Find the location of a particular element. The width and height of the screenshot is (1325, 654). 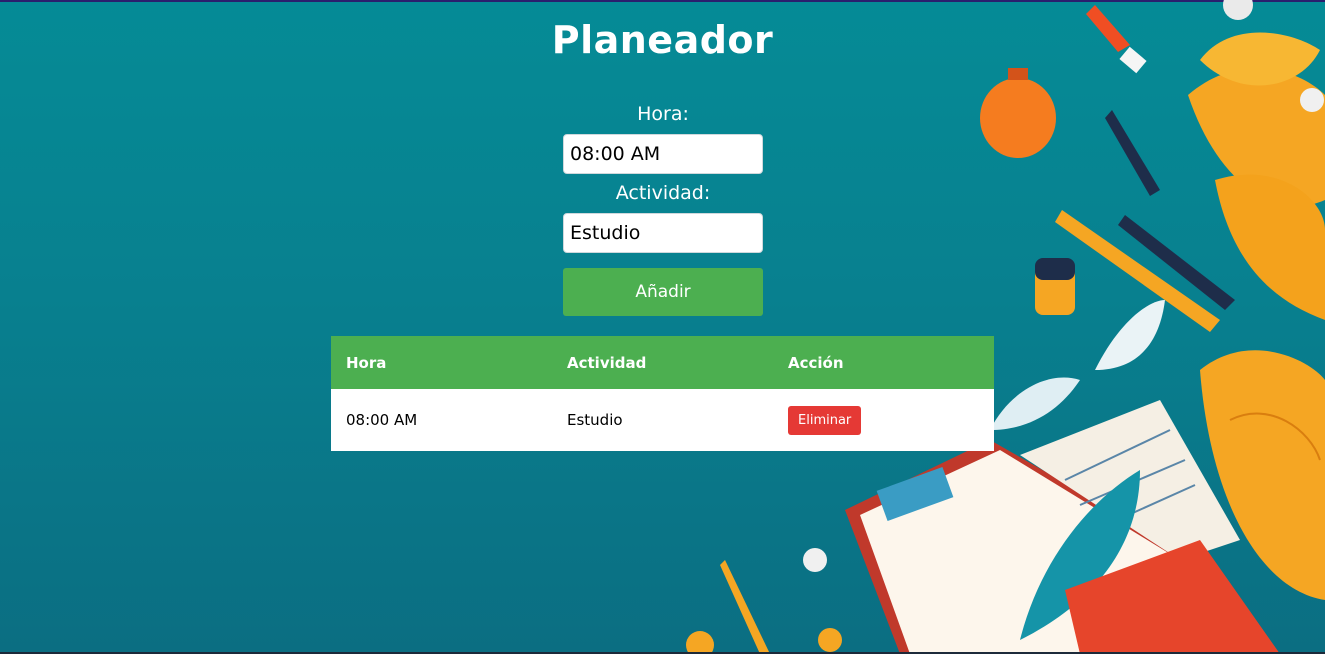

delete-button: Eliminar is located at coordinates (825, 420).